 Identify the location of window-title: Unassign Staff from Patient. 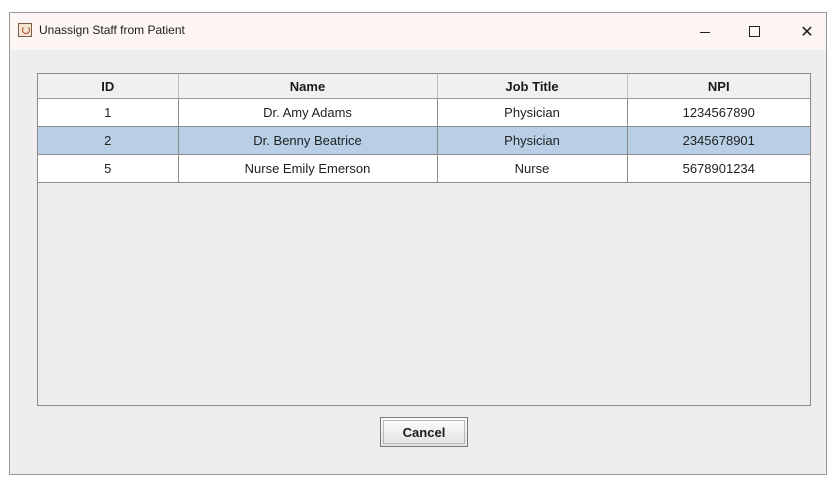
(112, 30).